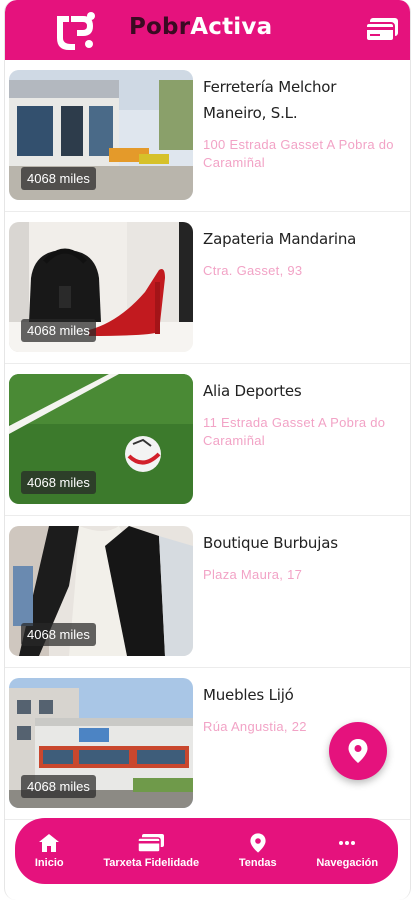 Image resolution: width=415 pixels, height=900 pixels. Describe the element at coordinates (270, 100) in the screenshot. I see `store-name: Ferretería Melchor Maneiro, S.L.` at that location.